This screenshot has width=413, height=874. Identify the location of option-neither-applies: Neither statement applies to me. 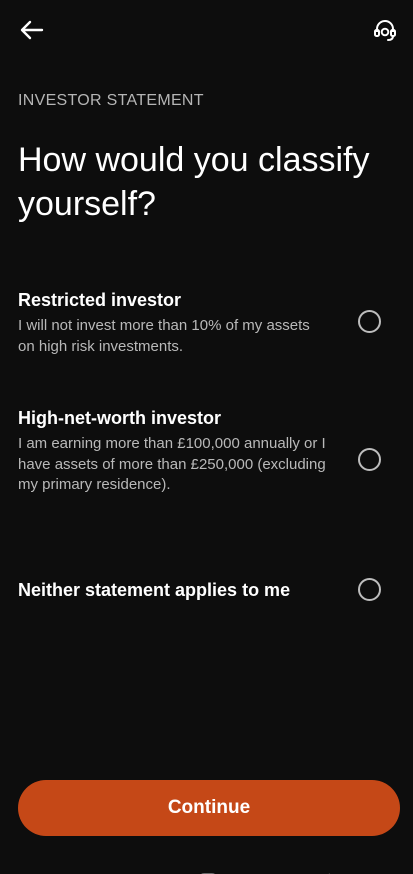
(206, 594).